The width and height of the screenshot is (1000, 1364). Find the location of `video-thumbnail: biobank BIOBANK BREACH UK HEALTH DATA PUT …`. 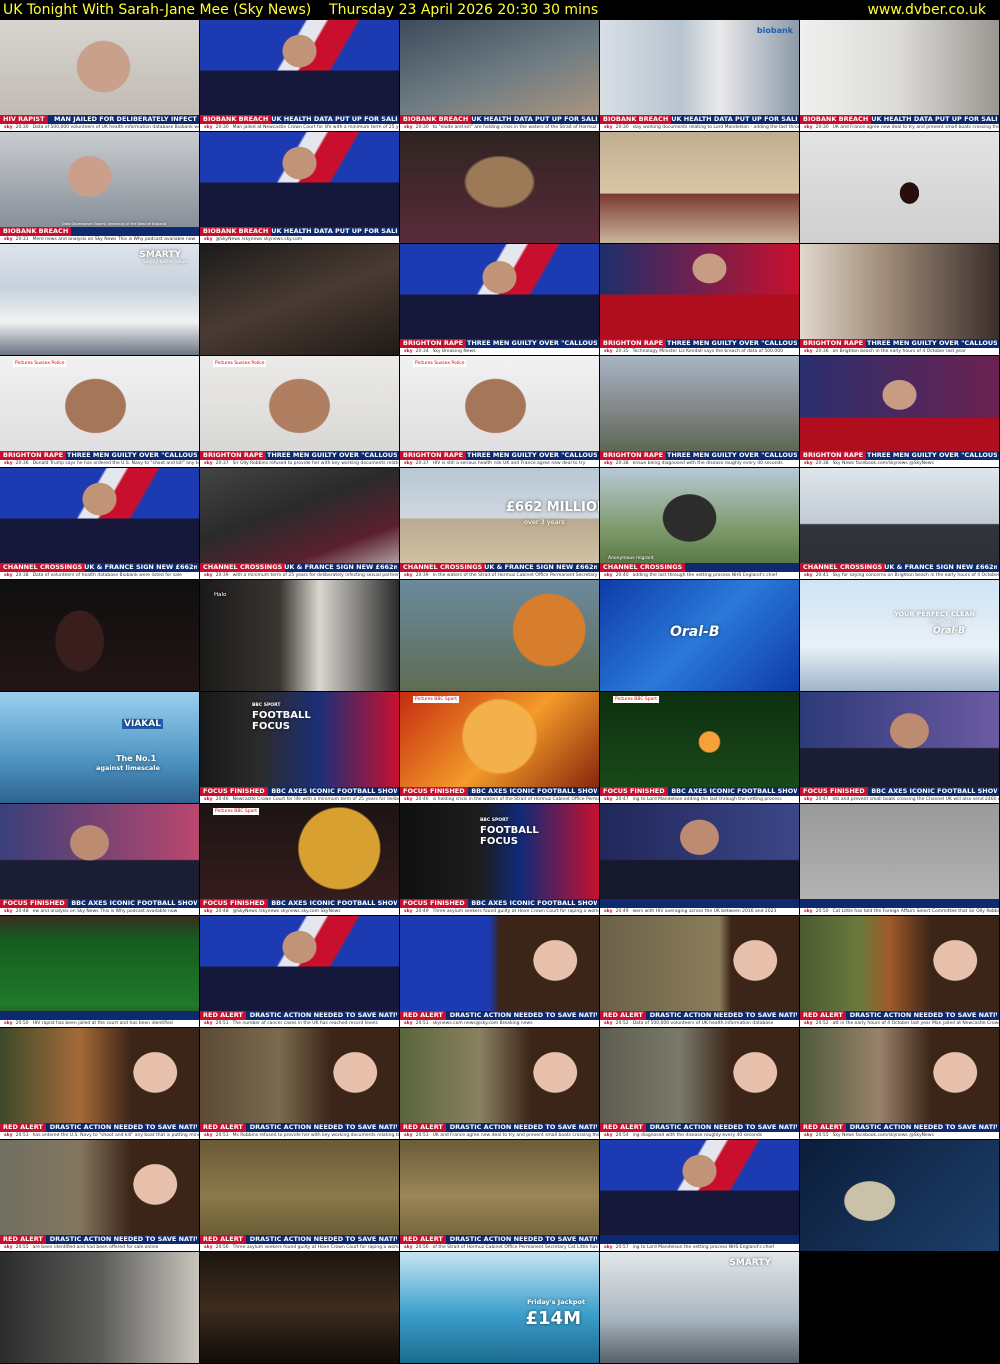

video-thumbnail: biobank BIOBANK BREACH UK HEALTH DATA PUT … is located at coordinates (699, 75).